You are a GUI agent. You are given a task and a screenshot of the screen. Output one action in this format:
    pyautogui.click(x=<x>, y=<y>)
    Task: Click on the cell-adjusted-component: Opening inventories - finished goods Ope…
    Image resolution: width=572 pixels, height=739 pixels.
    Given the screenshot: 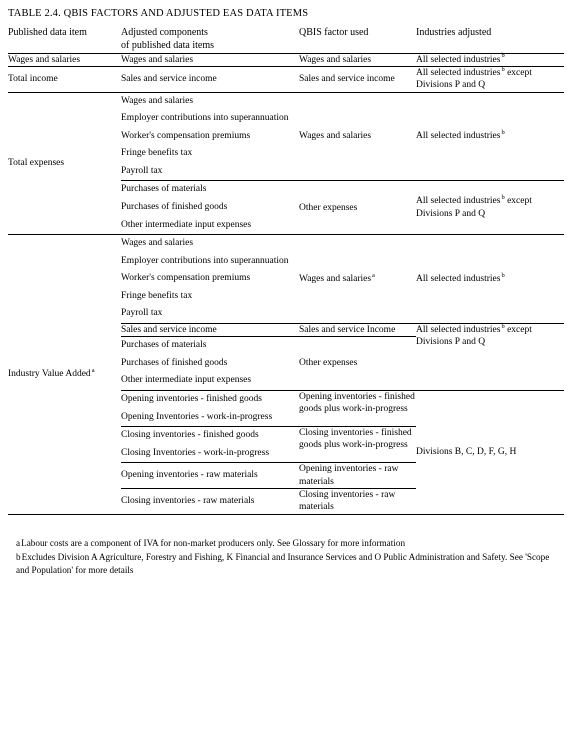 What is the action you would take?
    pyautogui.click(x=210, y=408)
    